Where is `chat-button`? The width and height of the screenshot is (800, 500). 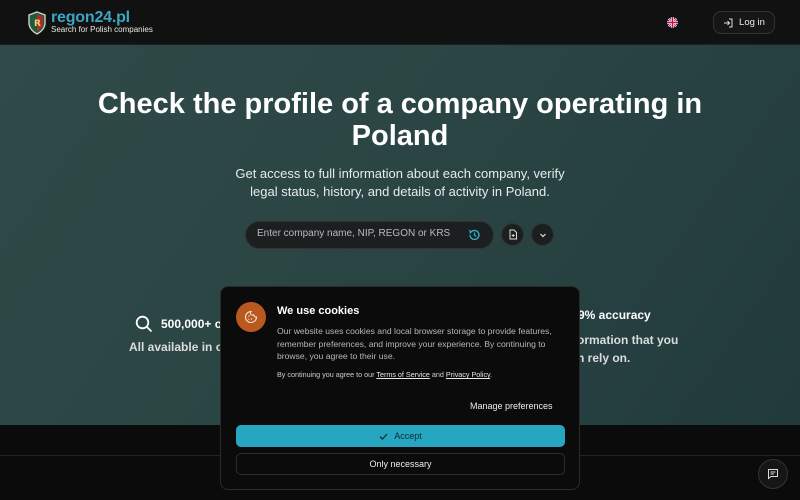 chat-button is located at coordinates (773, 474).